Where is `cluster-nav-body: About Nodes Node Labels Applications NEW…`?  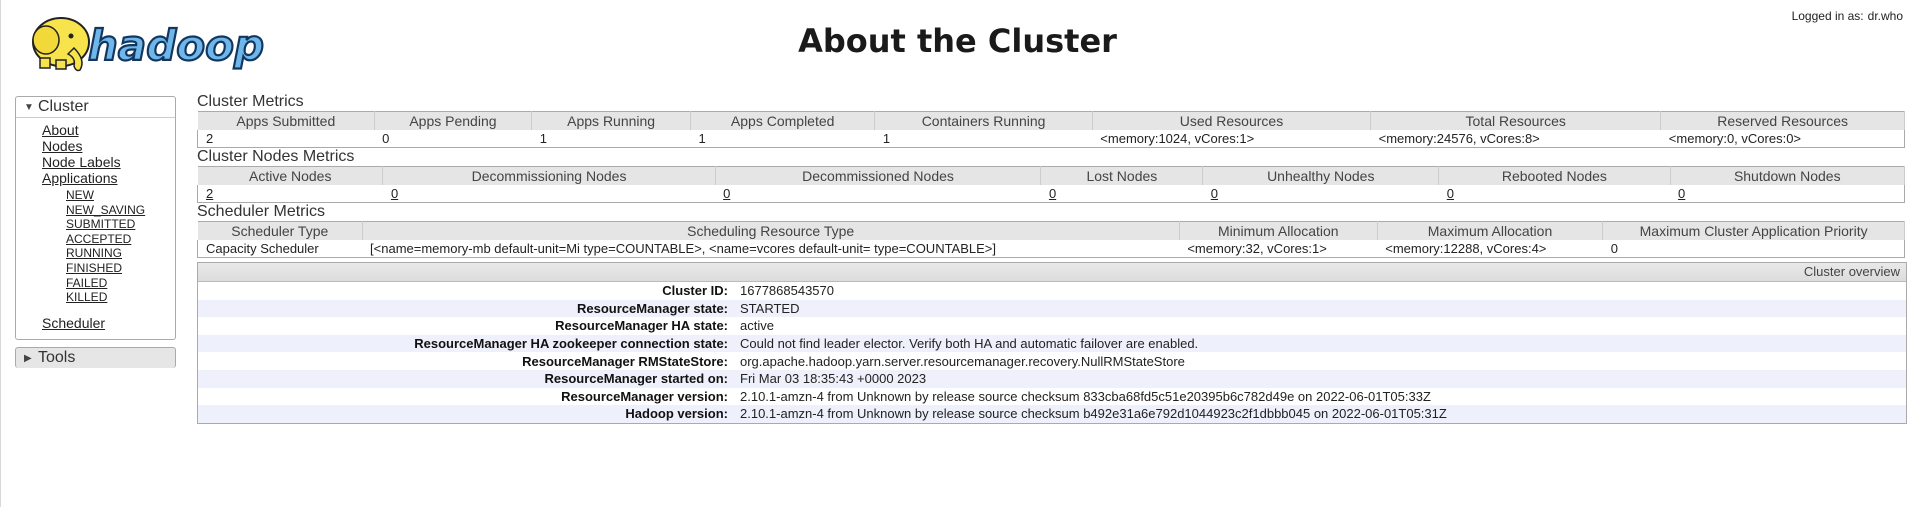 cluster-nav-body: About Nodes Node Labels Applications NEW… is located at coordinates (95, 228).